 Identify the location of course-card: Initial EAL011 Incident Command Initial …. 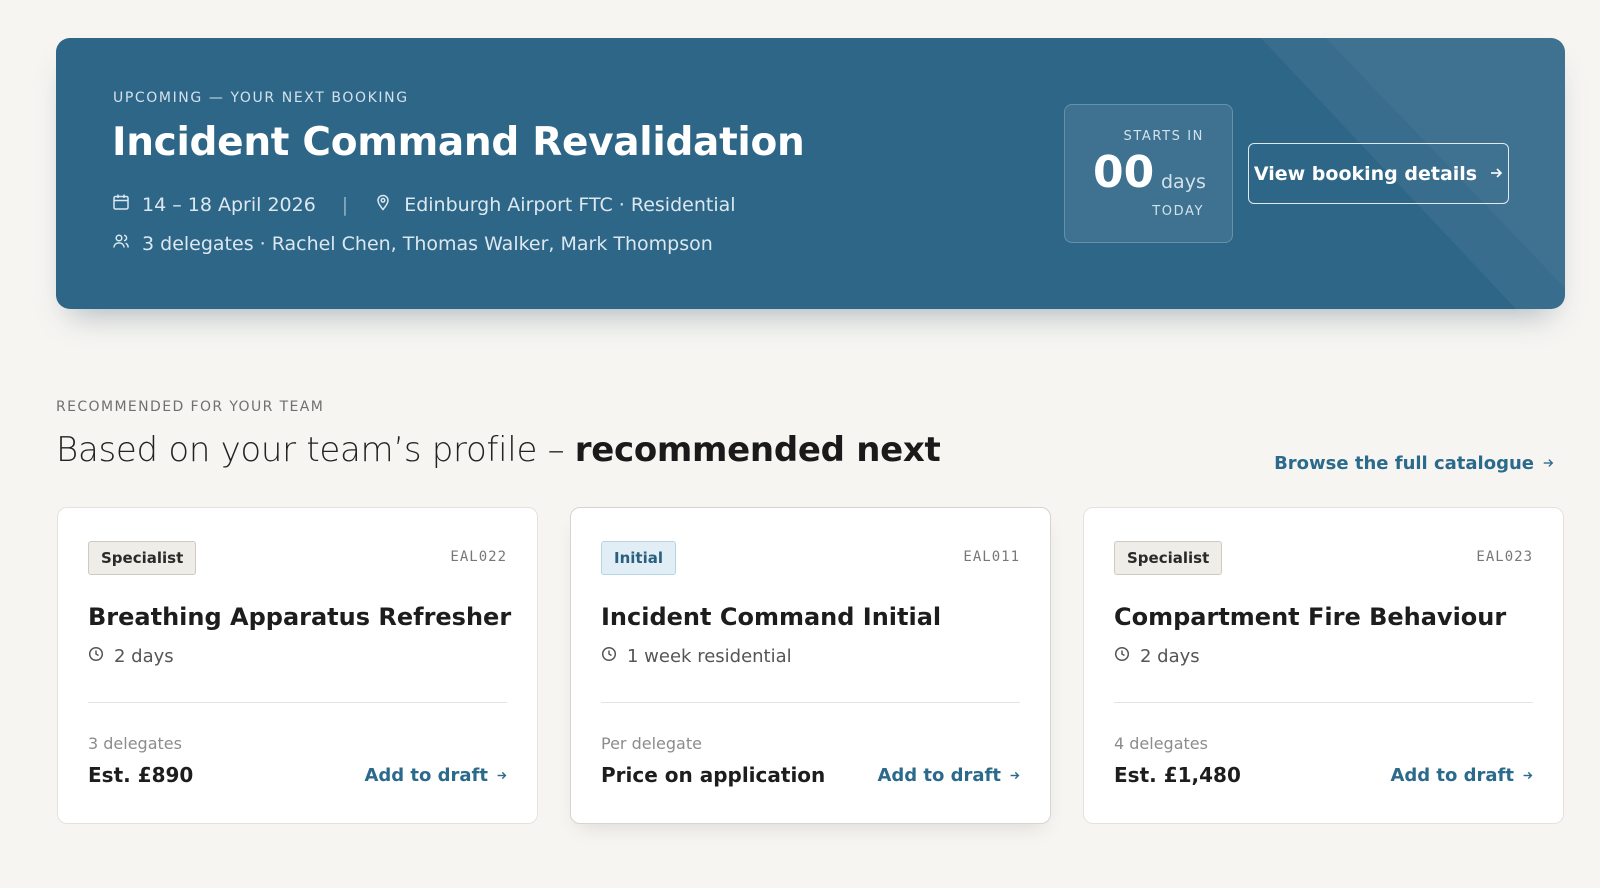
(810, 665).